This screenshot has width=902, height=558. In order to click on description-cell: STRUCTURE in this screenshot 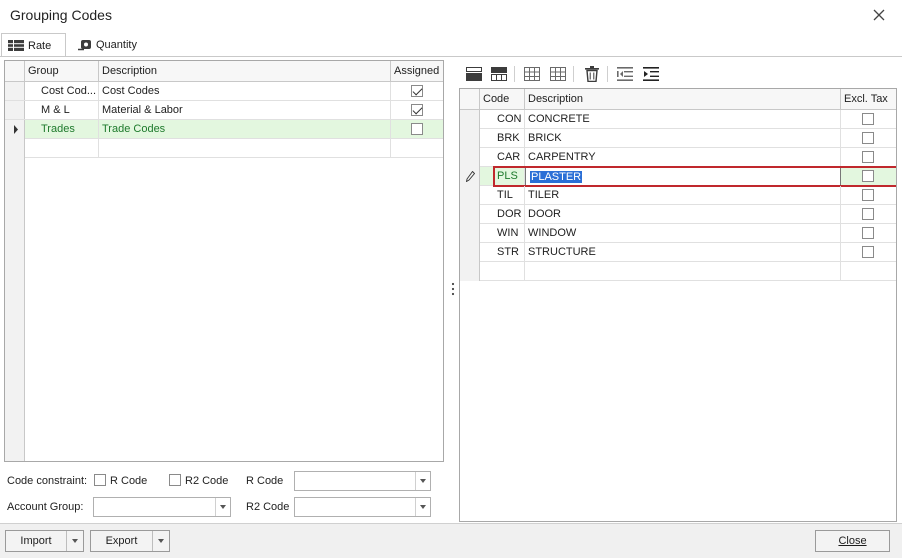, I will do `click(683, 252)`.